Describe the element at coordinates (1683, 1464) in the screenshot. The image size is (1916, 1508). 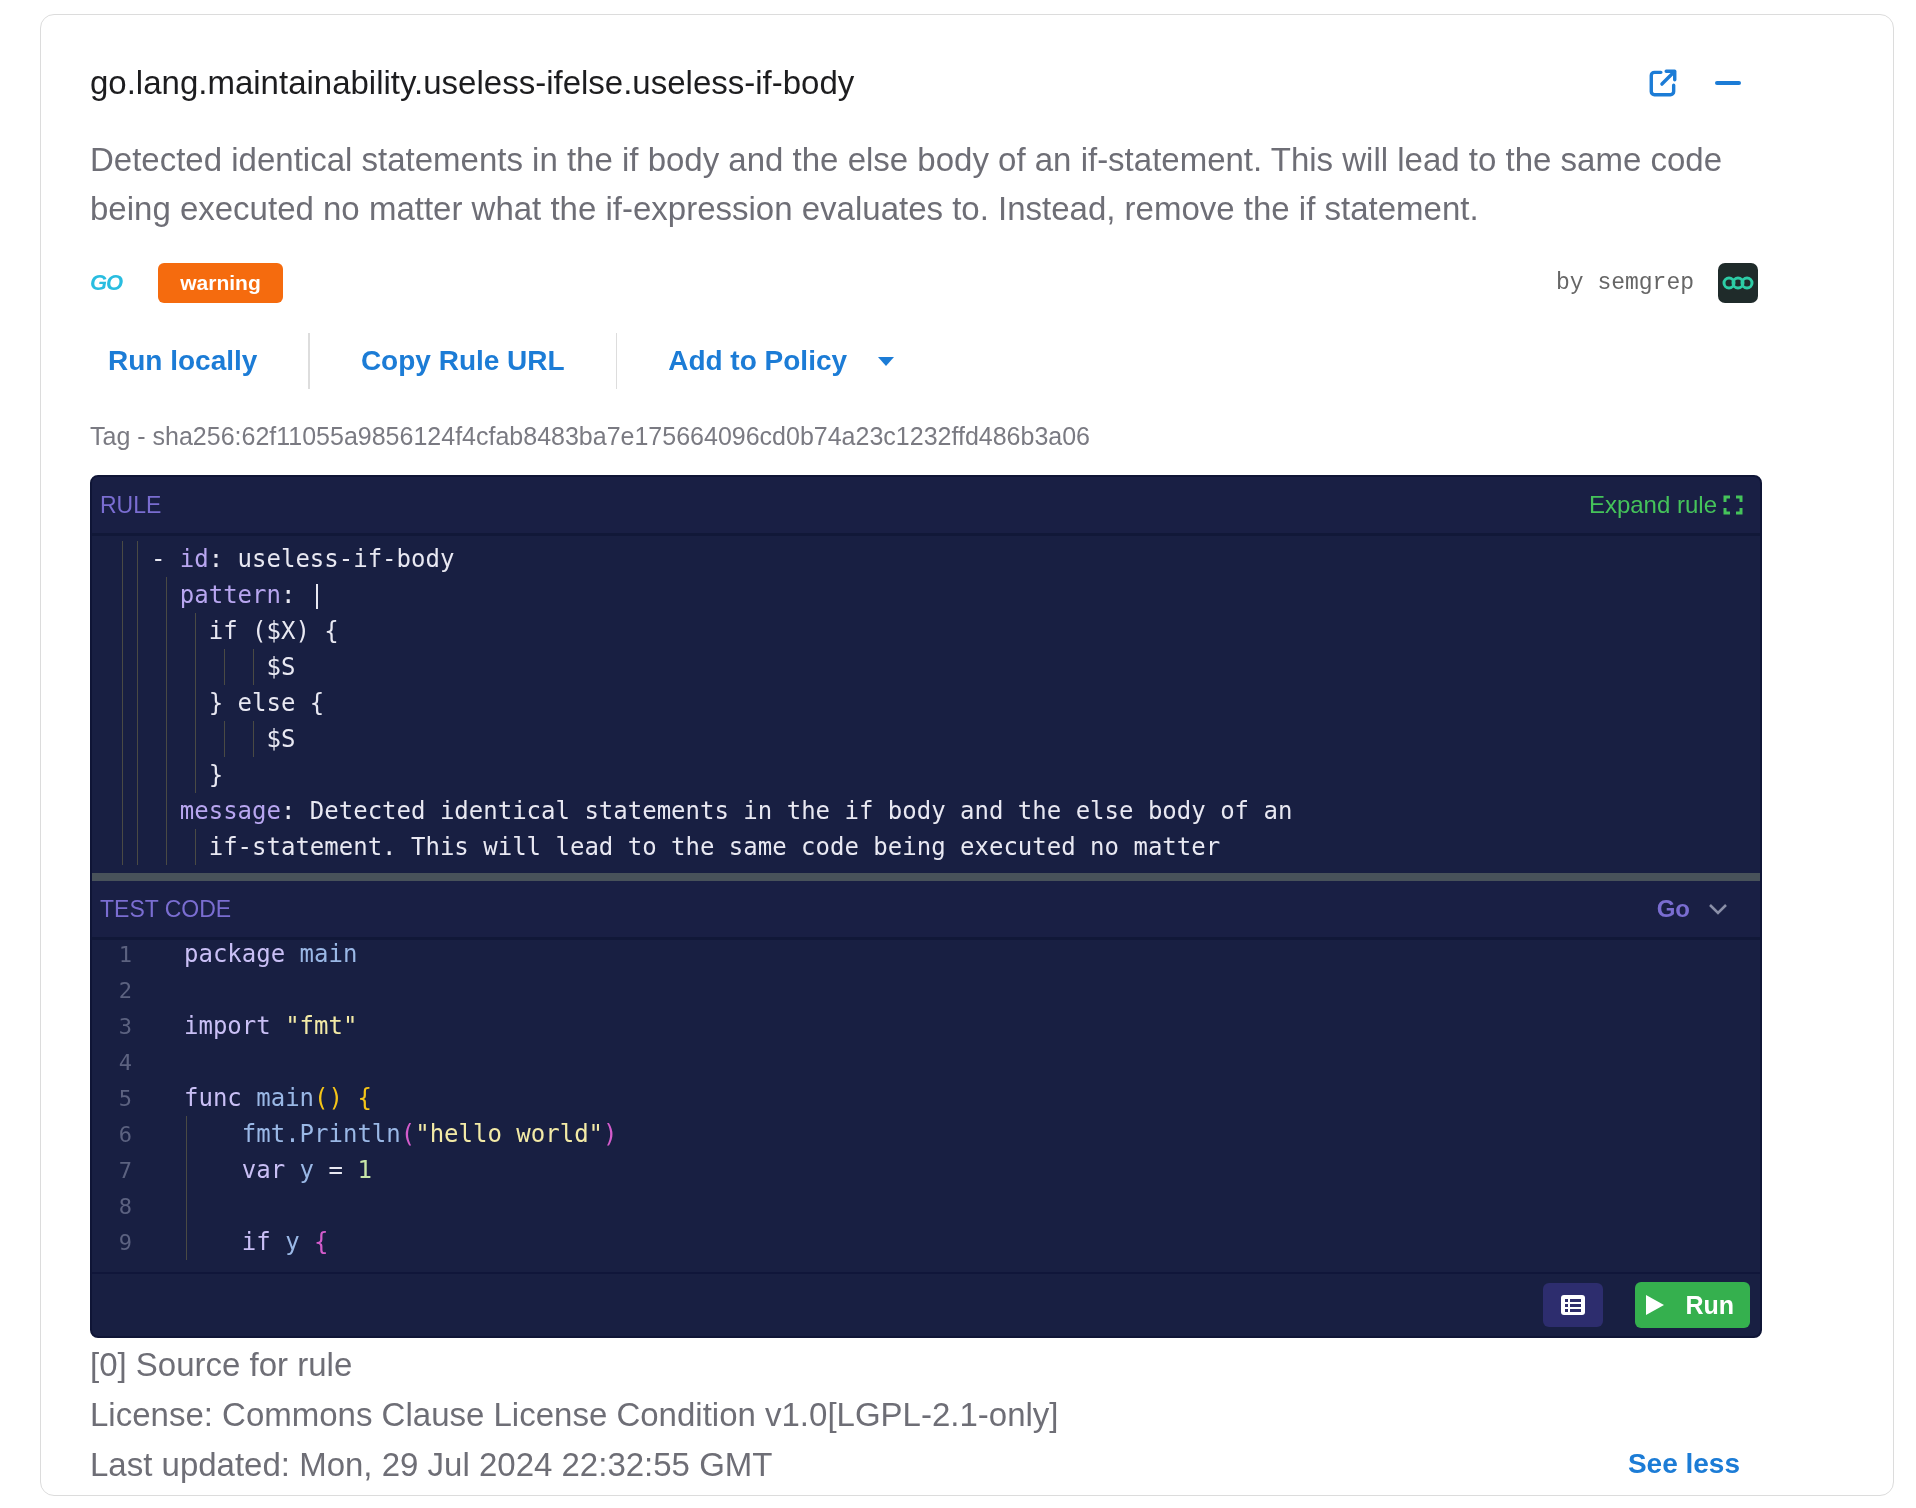
I see `see-less-link: See less` at that location.